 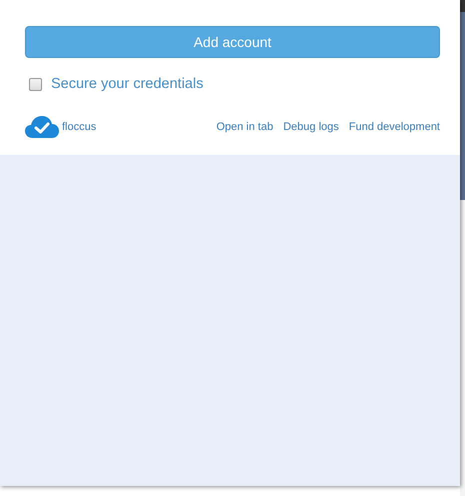 I want to click on checkbox, so click(x=35, y=84).